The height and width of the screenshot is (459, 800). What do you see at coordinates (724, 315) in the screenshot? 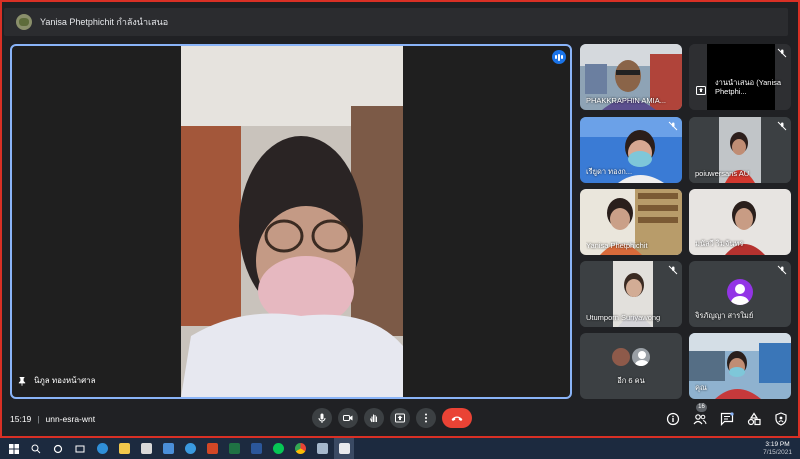
I see `participant-name: จิรภัญญา สารใมย์` at bounding box center [724, 315].